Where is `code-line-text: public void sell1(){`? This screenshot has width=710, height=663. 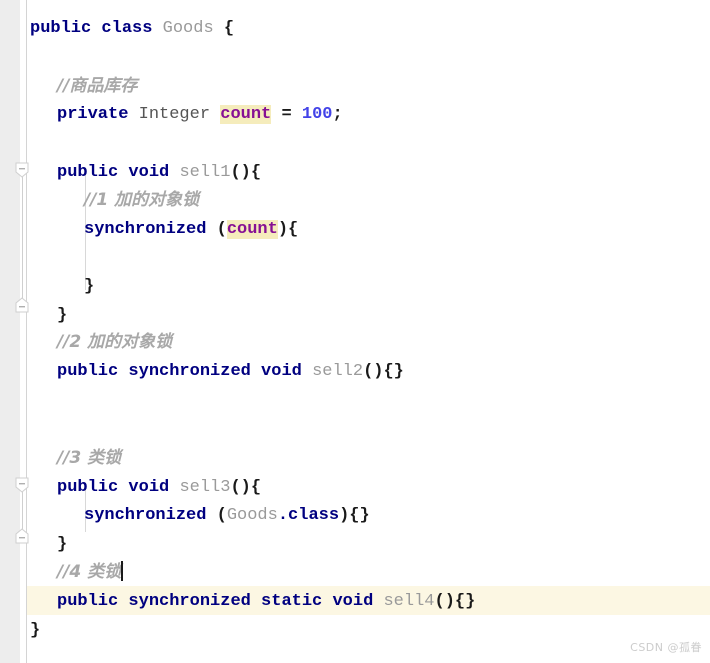
code-line-text: public void sell1(){ is located at coordinates (130, 172).